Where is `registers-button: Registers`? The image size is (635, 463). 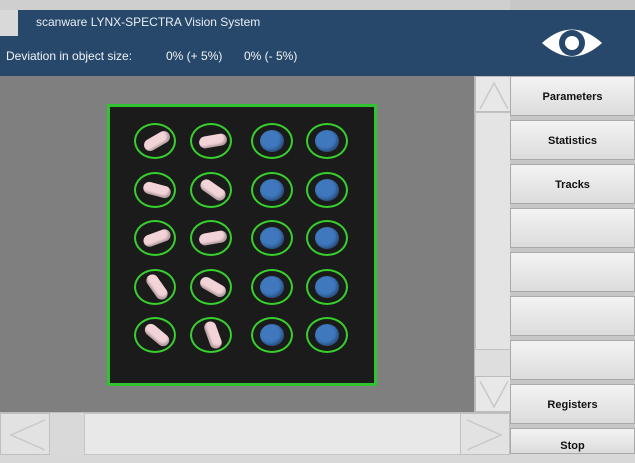
registers-button: Registers is located at coordinates (572, 404).